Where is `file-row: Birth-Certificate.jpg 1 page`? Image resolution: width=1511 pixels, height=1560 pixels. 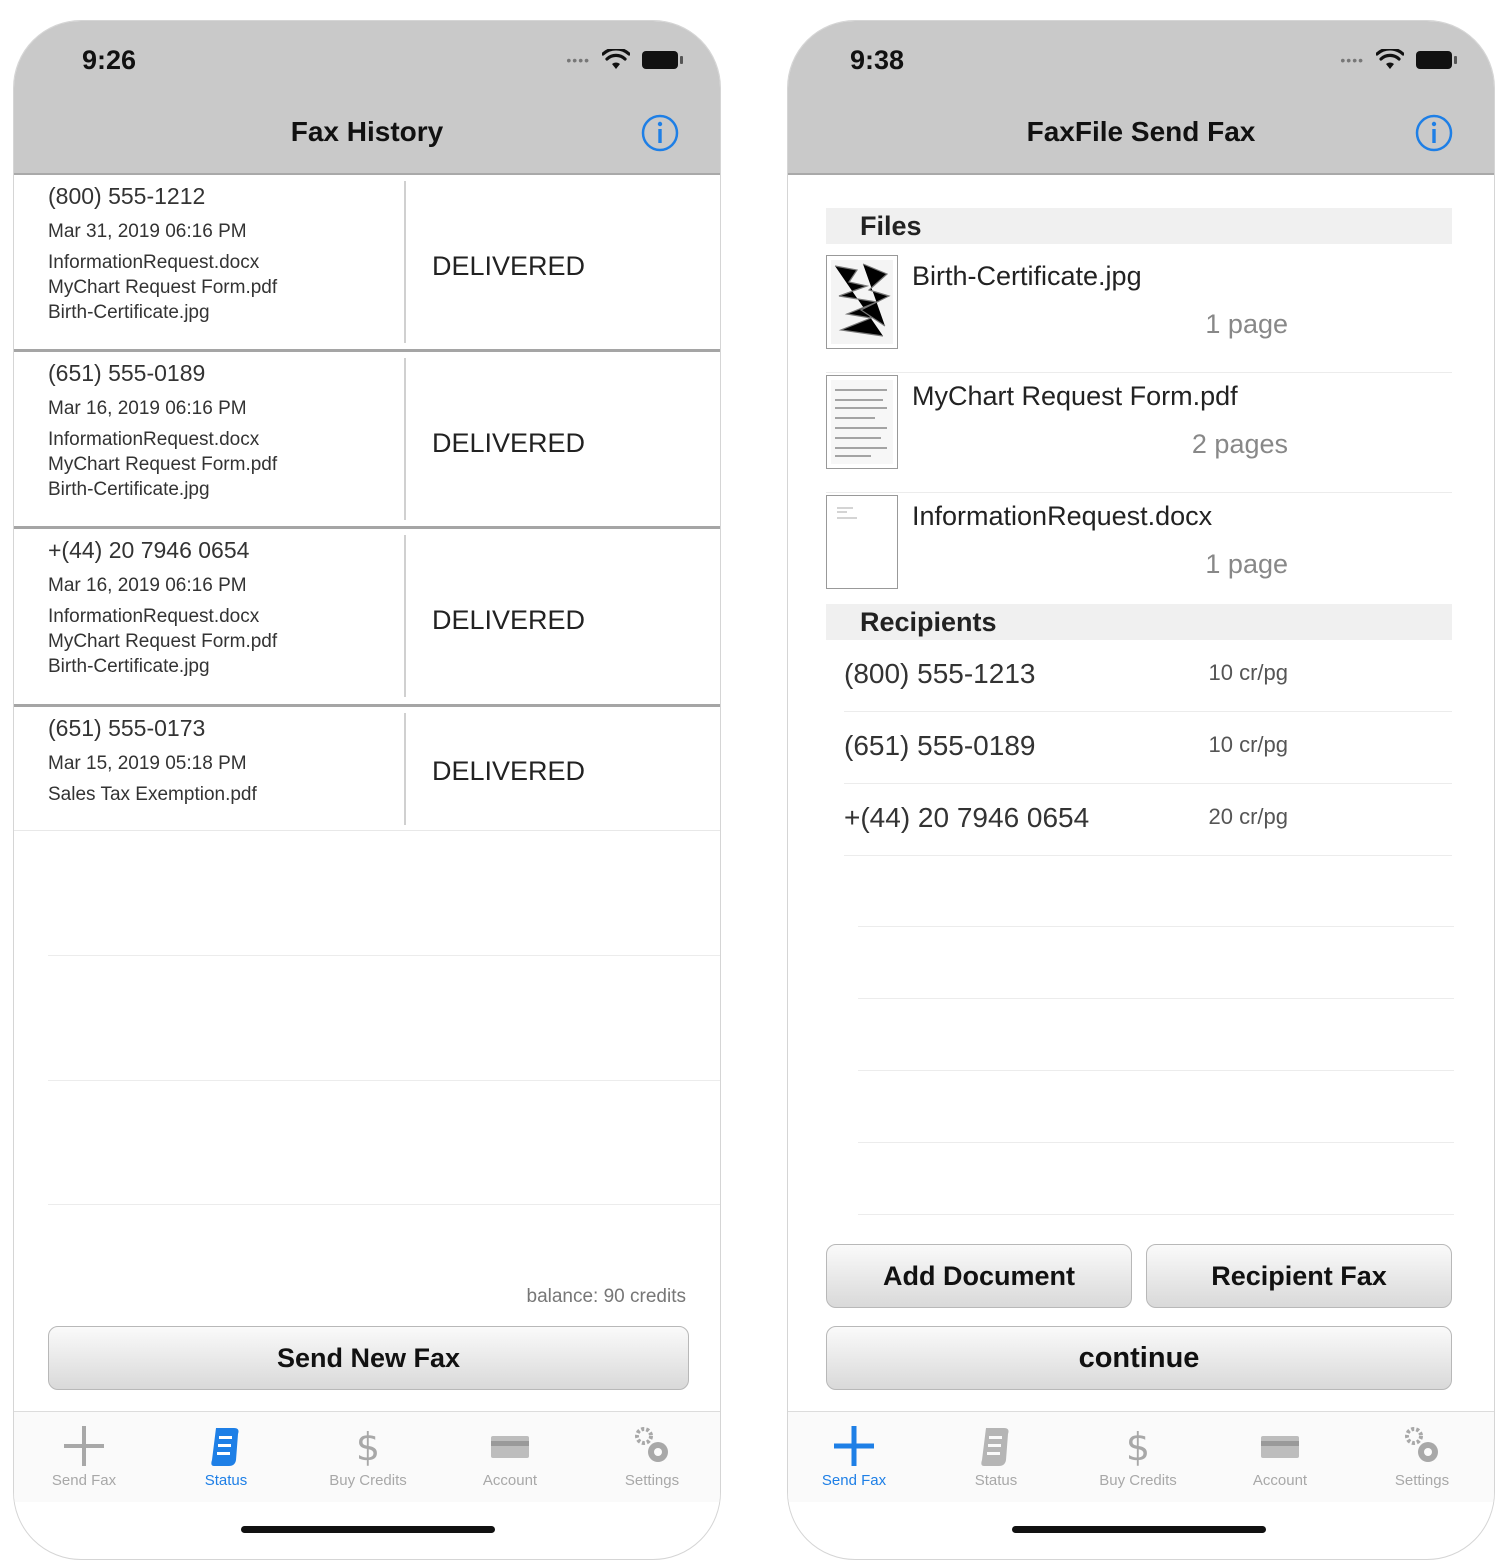
file-row: Birth-Certificate.jpg 1 page is located at coordinates (1139, 314).